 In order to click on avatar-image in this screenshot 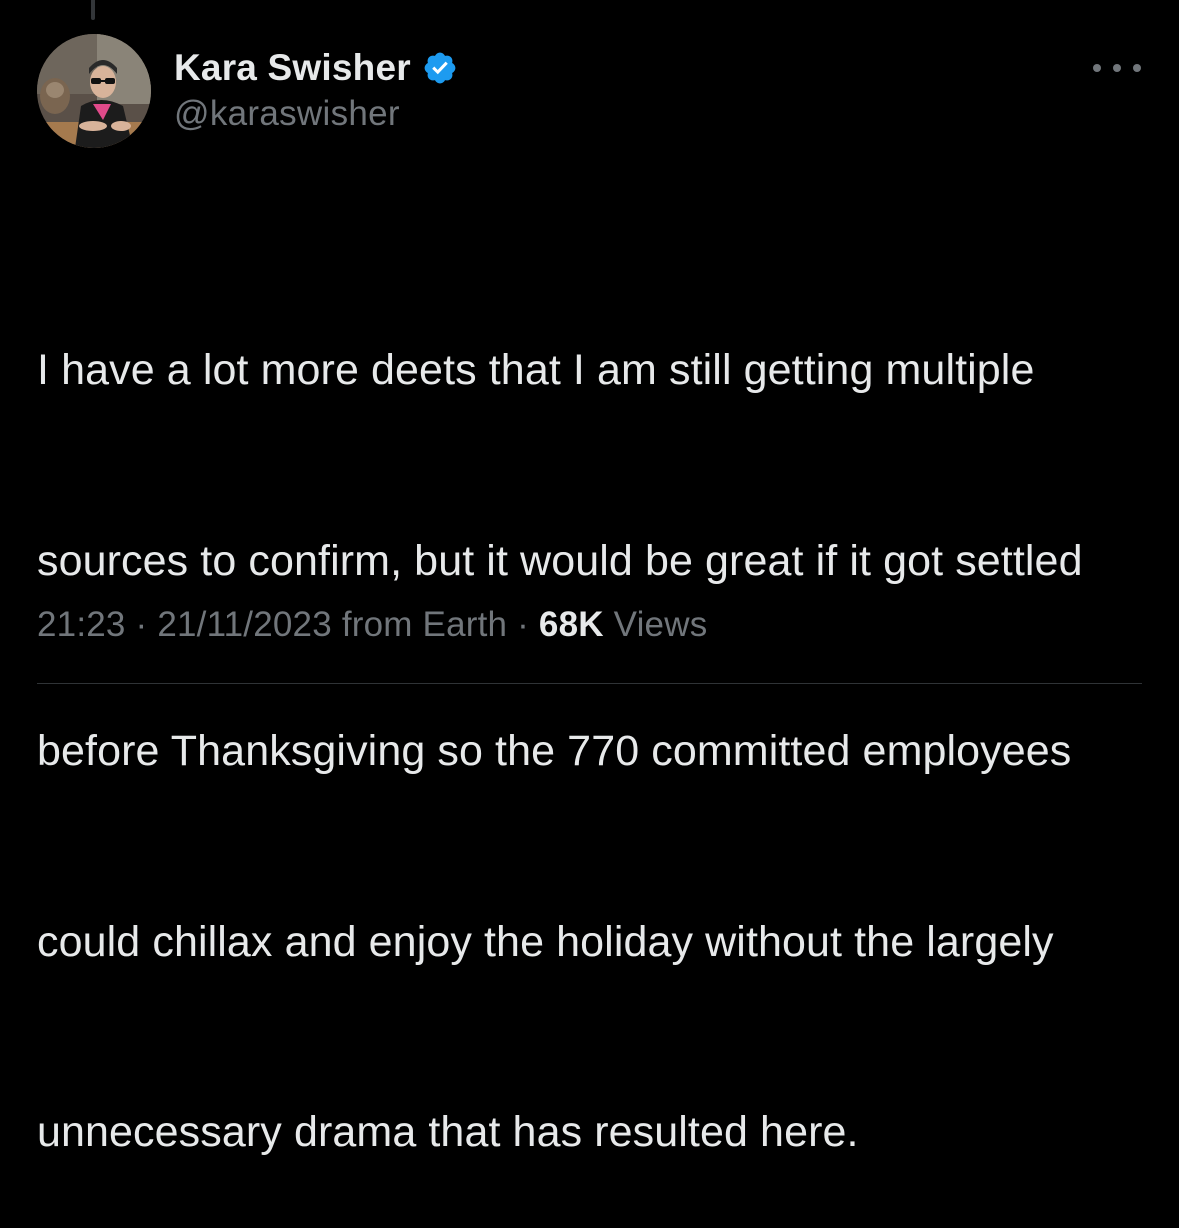, I will do `click(94, 91)`.